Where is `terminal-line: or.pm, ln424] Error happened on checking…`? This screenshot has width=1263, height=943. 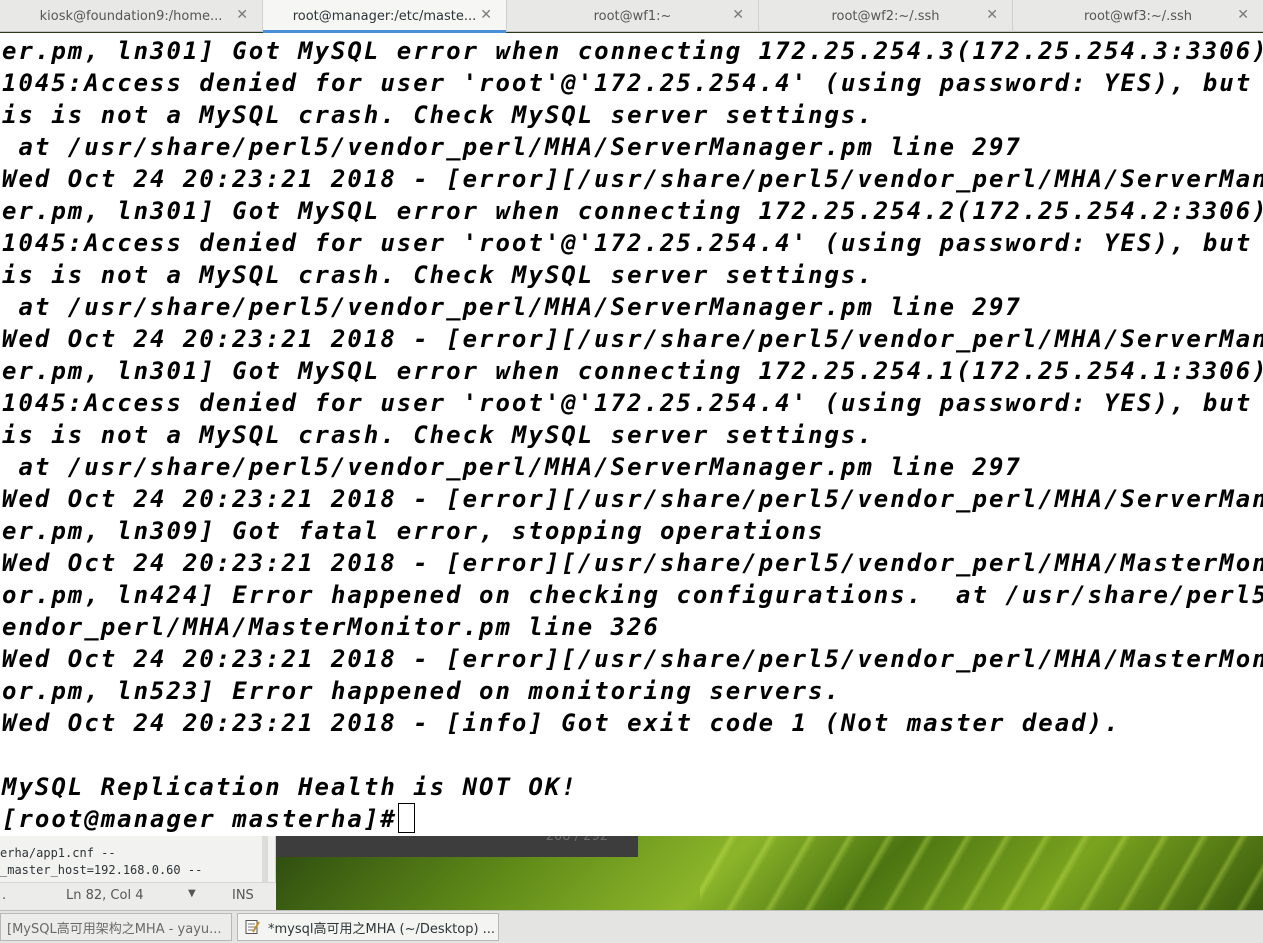
terminal-line: or.pm, ln424] Error happened on checking… is located at coordinates (632, 595).